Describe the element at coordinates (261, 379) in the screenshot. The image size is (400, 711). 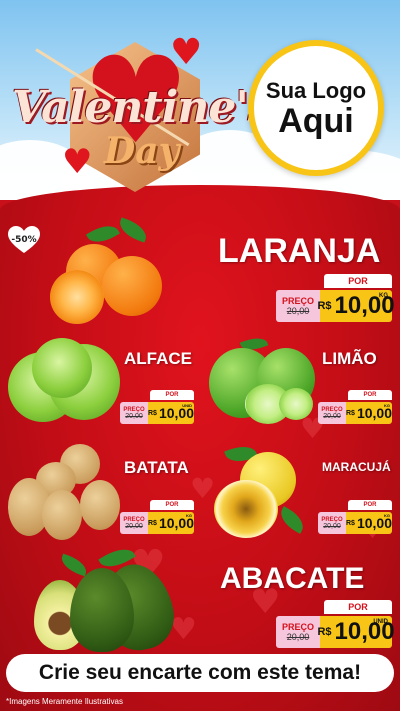
I see `lime-image` at that location.